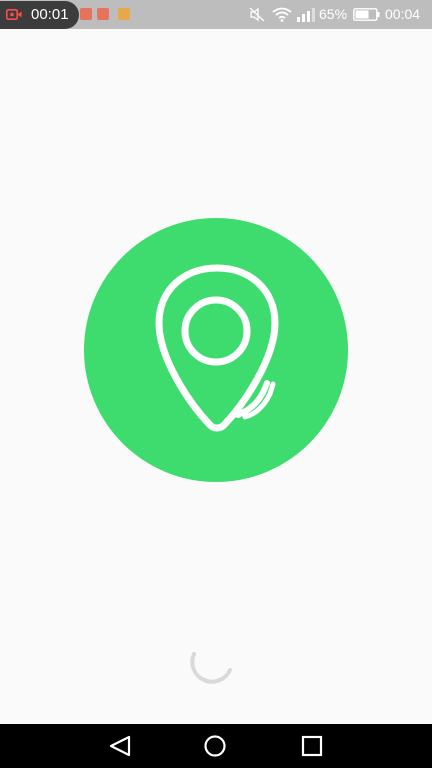 This screenshot has height=768, width=432. I want to click on status-clock: 00:04, so click(403, 14).